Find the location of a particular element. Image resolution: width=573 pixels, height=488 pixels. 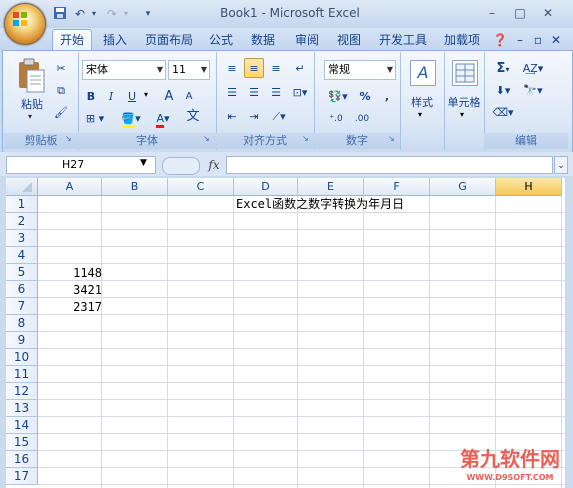

column-header-d: D is located at coordinates (266, 187).